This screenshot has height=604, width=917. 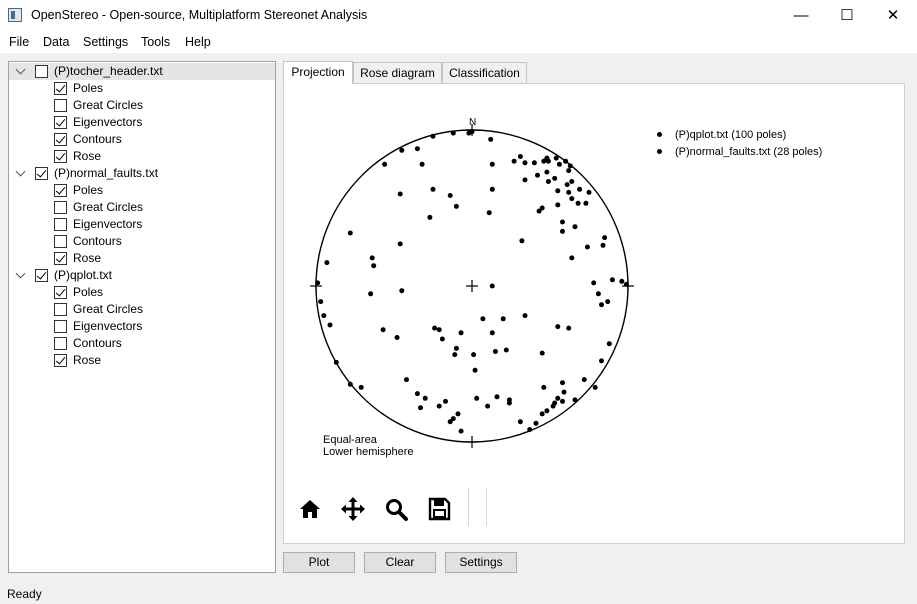 I want to click on menu-file: File, so click(x=19, y=42).